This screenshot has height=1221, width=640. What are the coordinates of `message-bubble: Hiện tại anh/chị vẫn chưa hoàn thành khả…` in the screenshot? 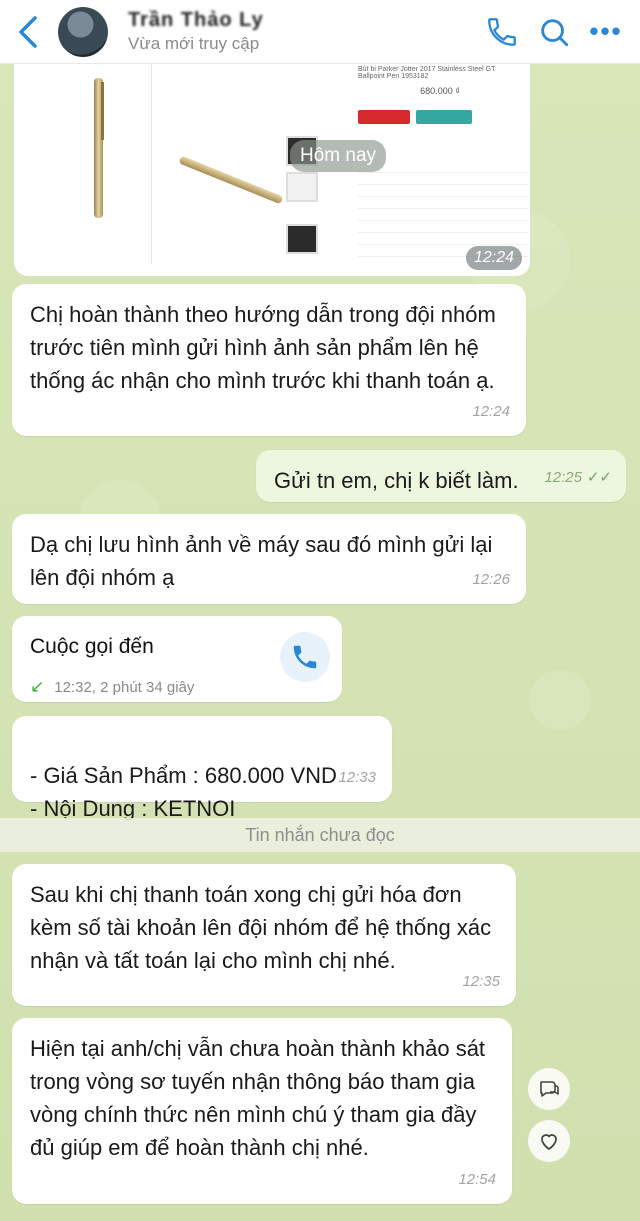 It's located at (262, 1111).